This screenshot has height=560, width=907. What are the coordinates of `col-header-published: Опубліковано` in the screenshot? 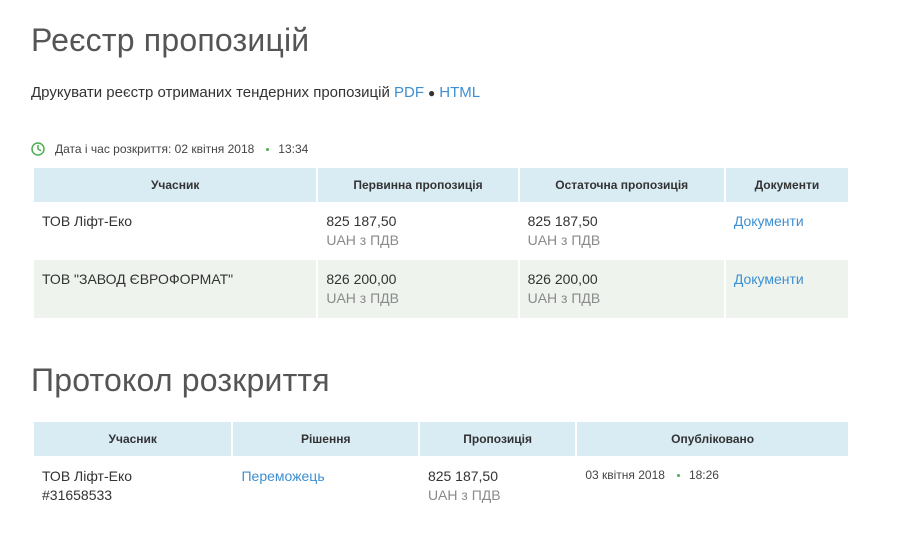 It's located at (712, 439).